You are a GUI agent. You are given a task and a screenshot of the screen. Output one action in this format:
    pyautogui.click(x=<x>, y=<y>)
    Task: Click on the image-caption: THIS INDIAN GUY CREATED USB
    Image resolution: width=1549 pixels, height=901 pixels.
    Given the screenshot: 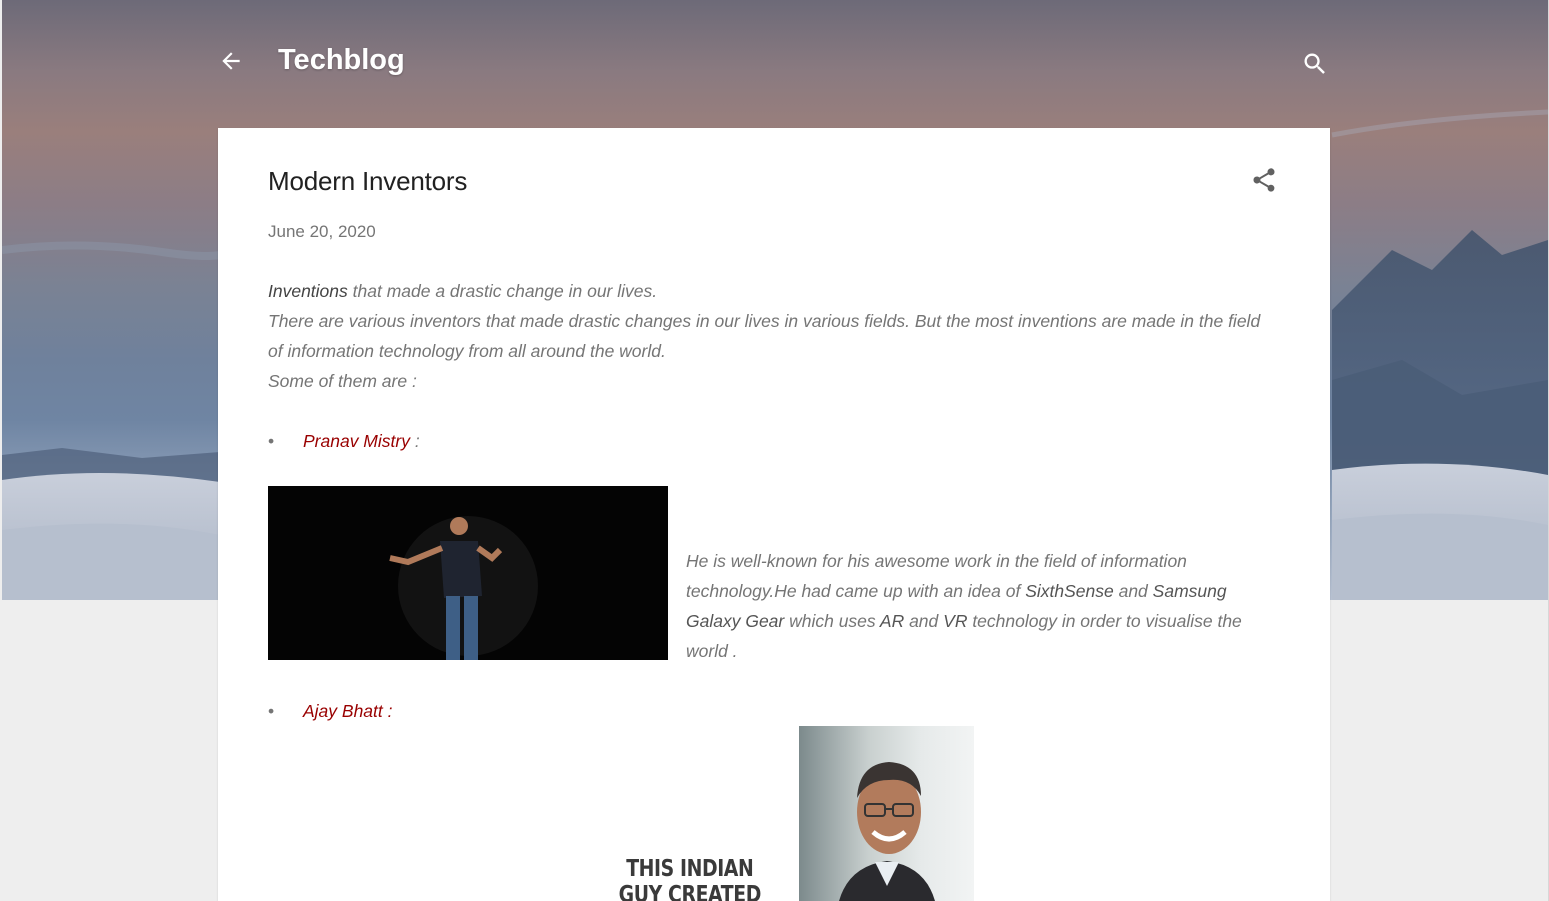 What is the action you would take?
    pyautogui.click(x=690, y=878)
    